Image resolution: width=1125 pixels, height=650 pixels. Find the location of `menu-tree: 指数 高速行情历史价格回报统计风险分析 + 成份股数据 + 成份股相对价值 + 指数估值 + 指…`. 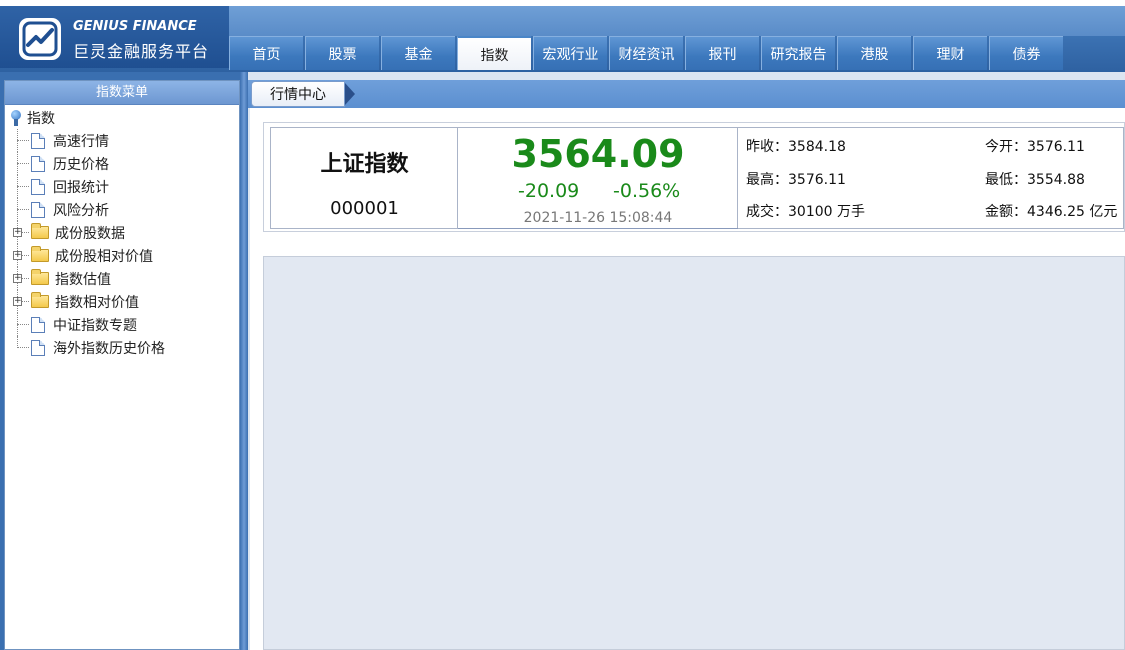

menu-tree: 指数 高速行情历史价格回报统计风险分析 + 成份股数据 + 成份股相对价值 + 指数估值 + 指… is located at coordinates (122, 232).